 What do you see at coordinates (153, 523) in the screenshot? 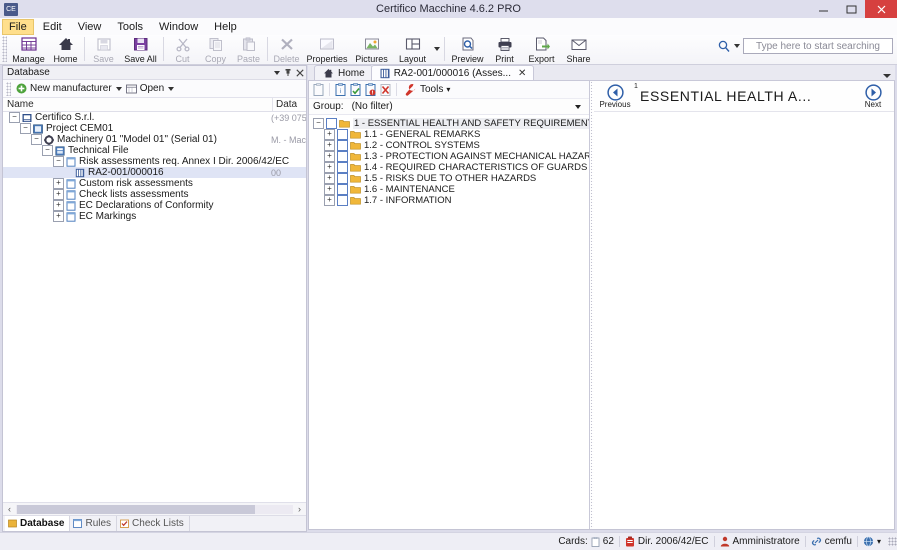
I see `bottom-tab-check-lists: Check Lists` at bounding box center [153, 523].